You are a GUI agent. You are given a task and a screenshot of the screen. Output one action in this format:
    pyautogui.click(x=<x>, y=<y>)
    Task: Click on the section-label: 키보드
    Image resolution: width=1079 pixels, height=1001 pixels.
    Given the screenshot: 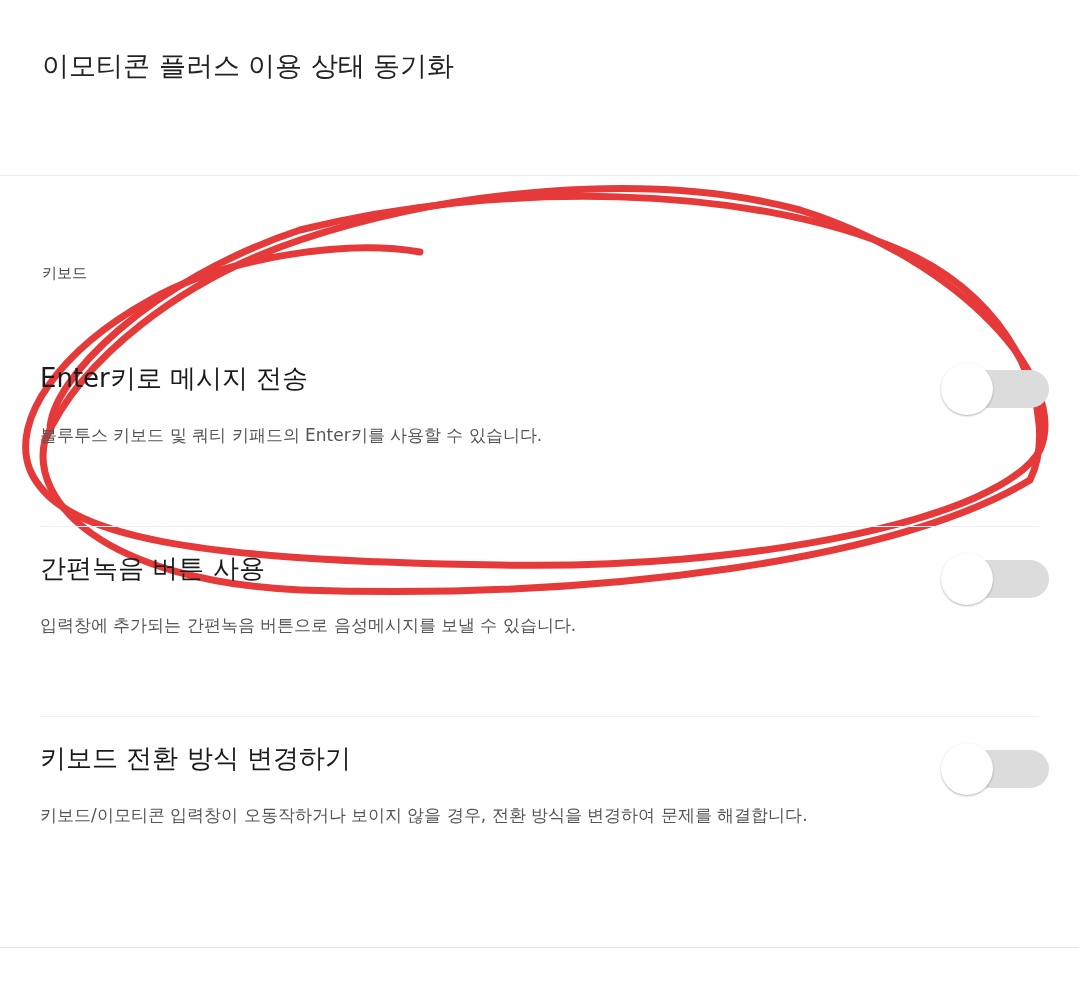 What is the action you would take?
    pyautogui.click(x=65, y=273)
    